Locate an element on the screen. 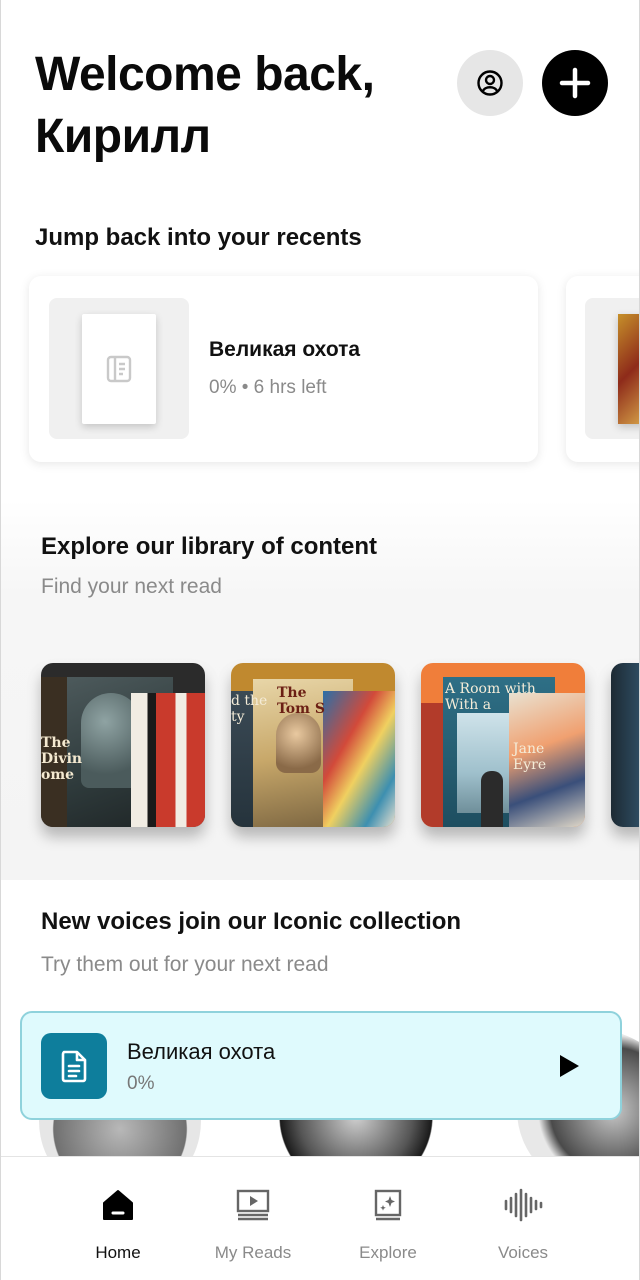 The width and height of the screenshot is (640, 1280). cover-side-text: d the ty is located at coordinates (249, 709).